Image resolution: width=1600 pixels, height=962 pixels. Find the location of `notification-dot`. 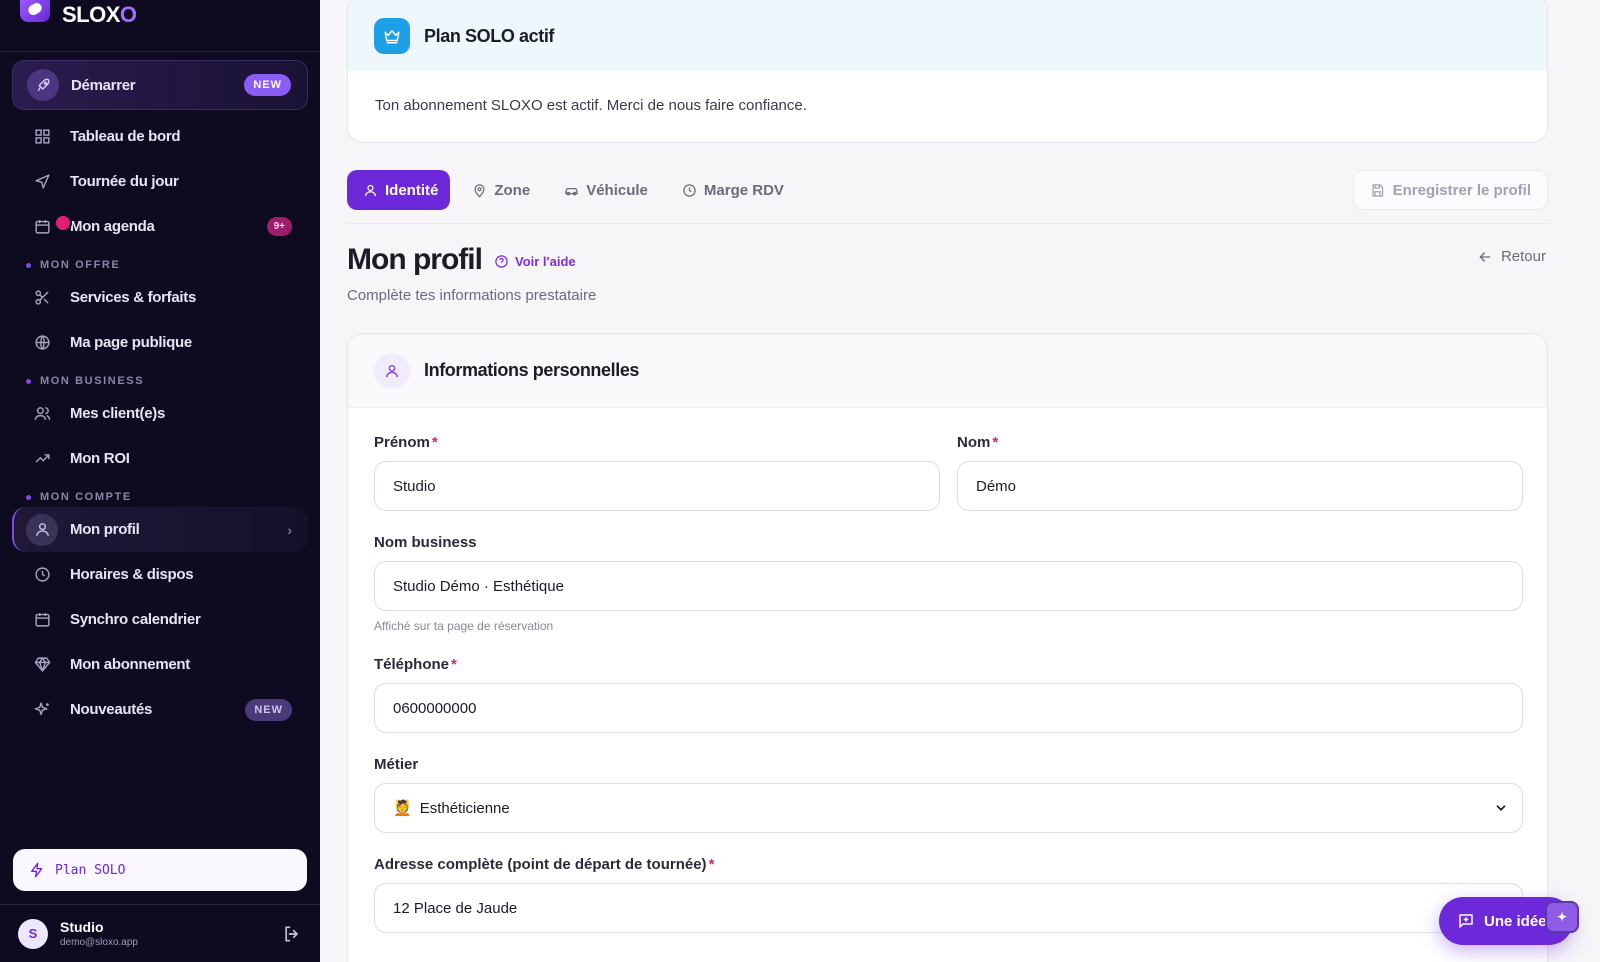

notification-dot is located at coordinates (63, 223).